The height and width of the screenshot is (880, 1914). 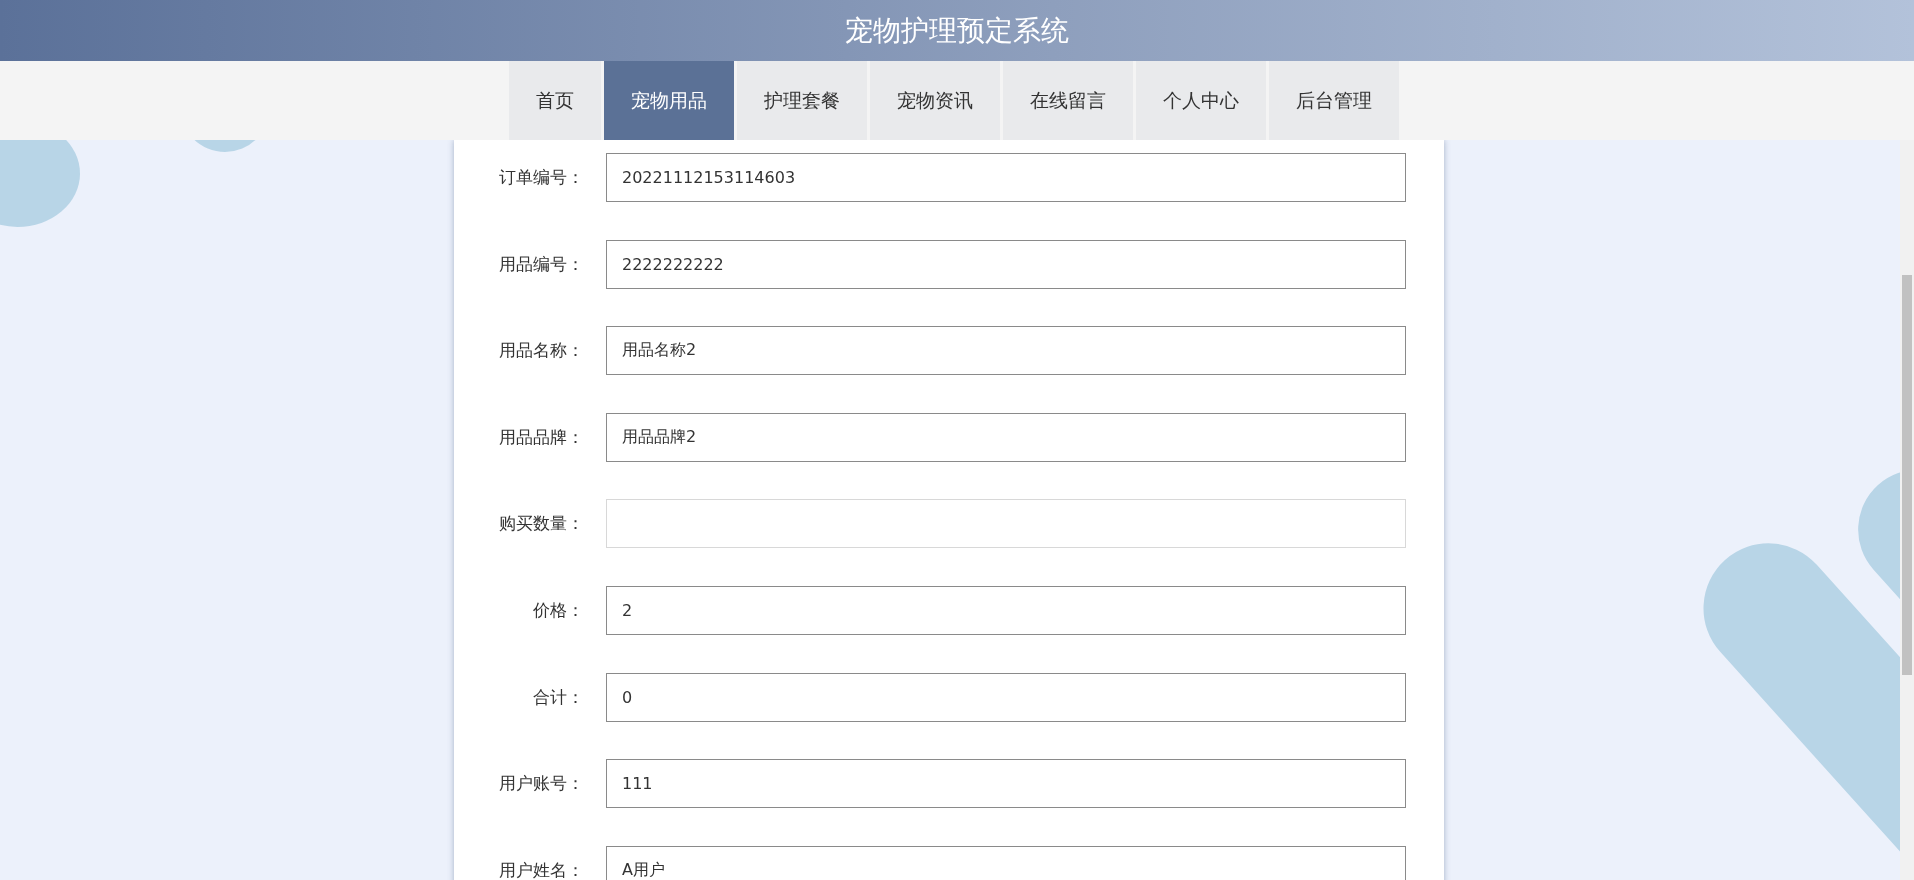 What do you see at coordinates (957, 30) in the screenshot?
I see `site-title: 宠物护理预定系统` at bounding box center [957, 30].